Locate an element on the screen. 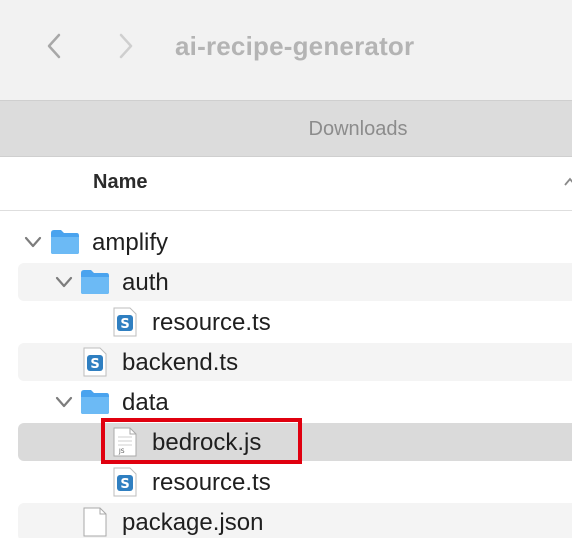  item-name: package.json is located at coordinates (193, 522).